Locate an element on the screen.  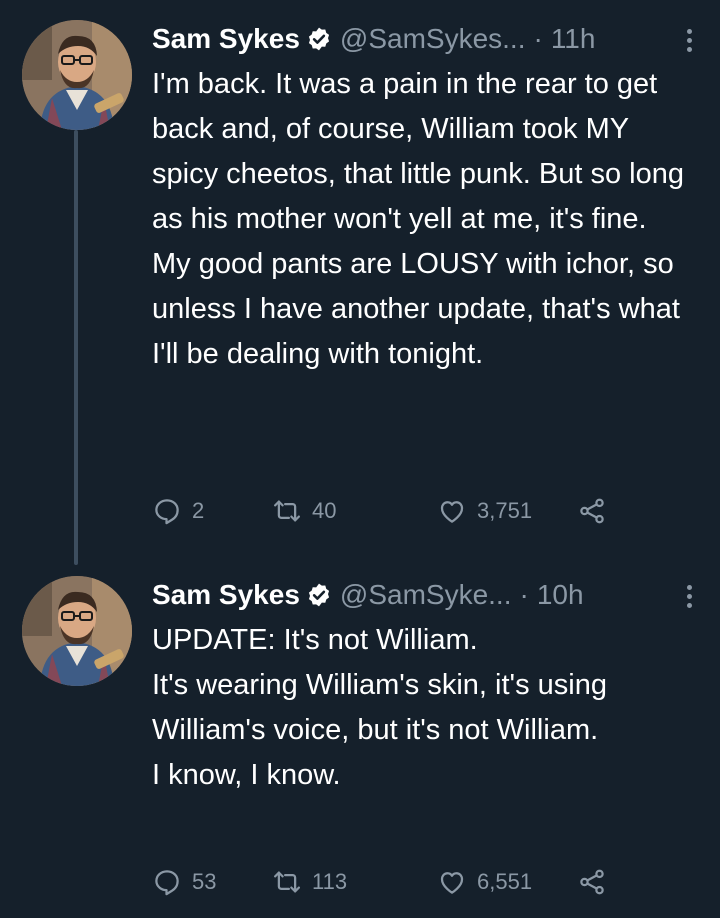
tweet-header: Sam Sykes @SamSyke... · 10h is located at coordinates (422, 595).